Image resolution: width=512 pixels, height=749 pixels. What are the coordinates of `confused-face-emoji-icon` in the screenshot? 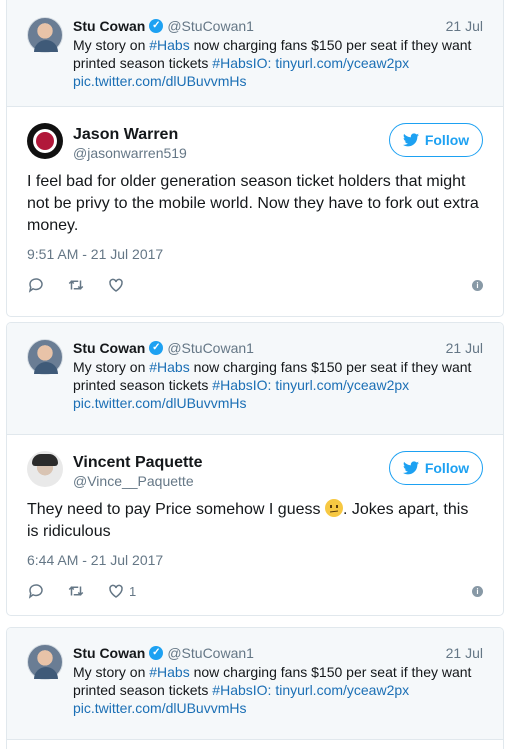 It's located at (333, 508).